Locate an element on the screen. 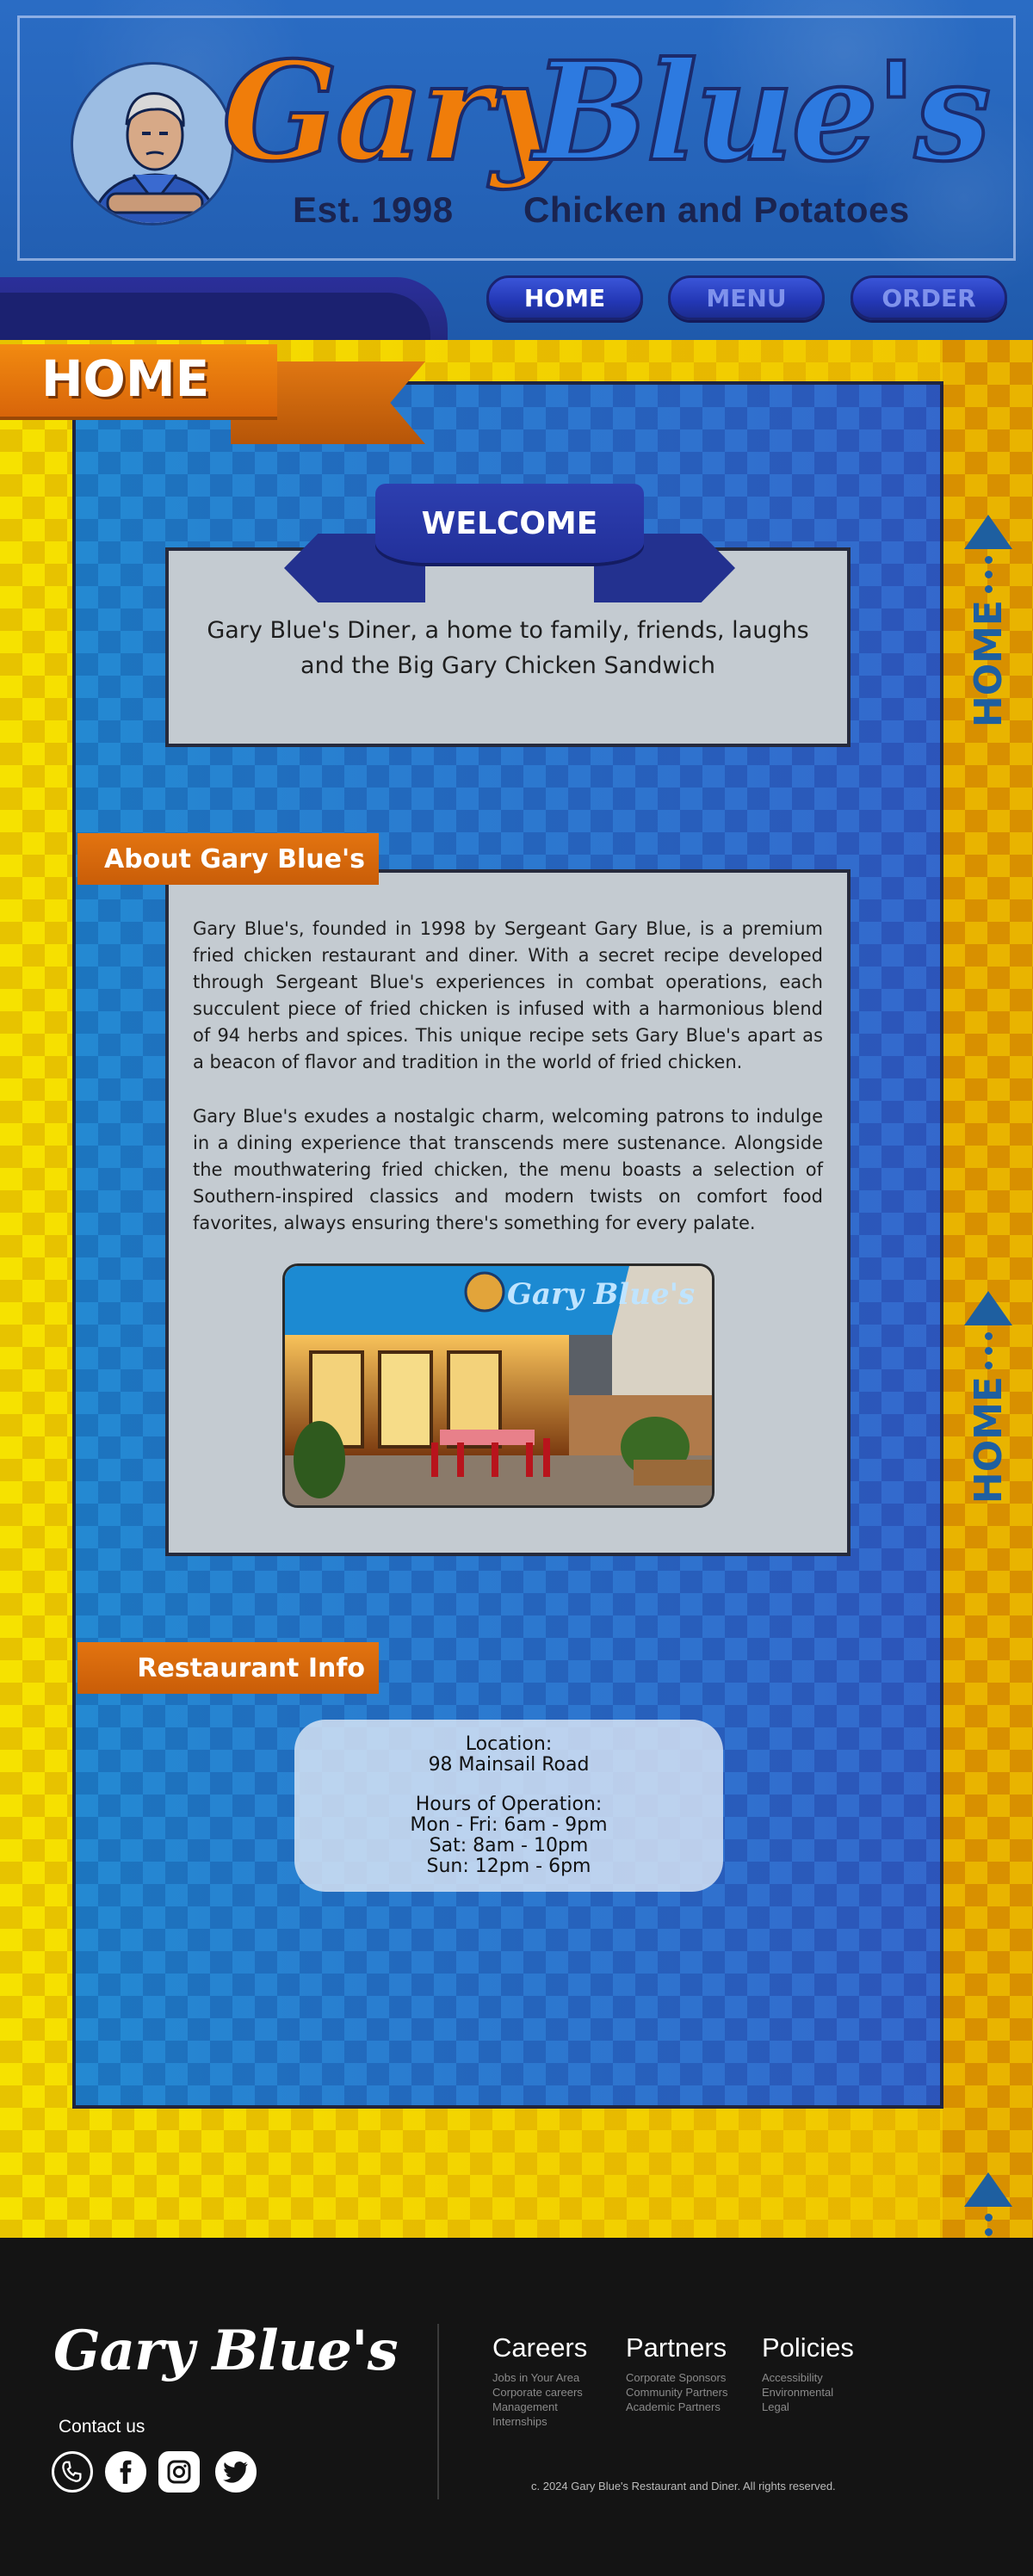  footer-logo: Gary Blue's is located at coordinates (226, 2351).